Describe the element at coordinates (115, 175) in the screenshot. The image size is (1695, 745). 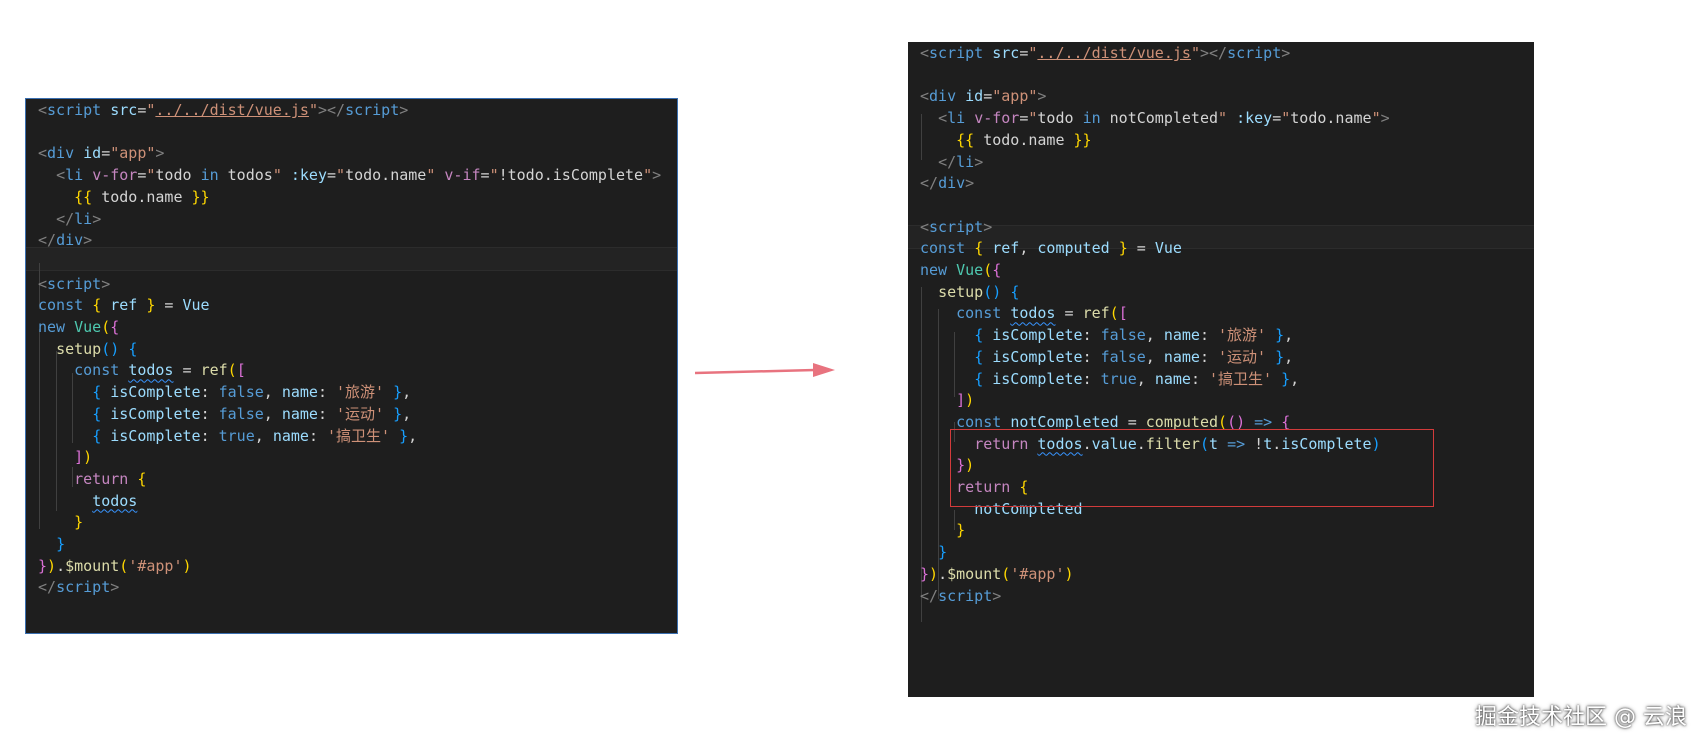
I see `code-token: v-for` at that location.